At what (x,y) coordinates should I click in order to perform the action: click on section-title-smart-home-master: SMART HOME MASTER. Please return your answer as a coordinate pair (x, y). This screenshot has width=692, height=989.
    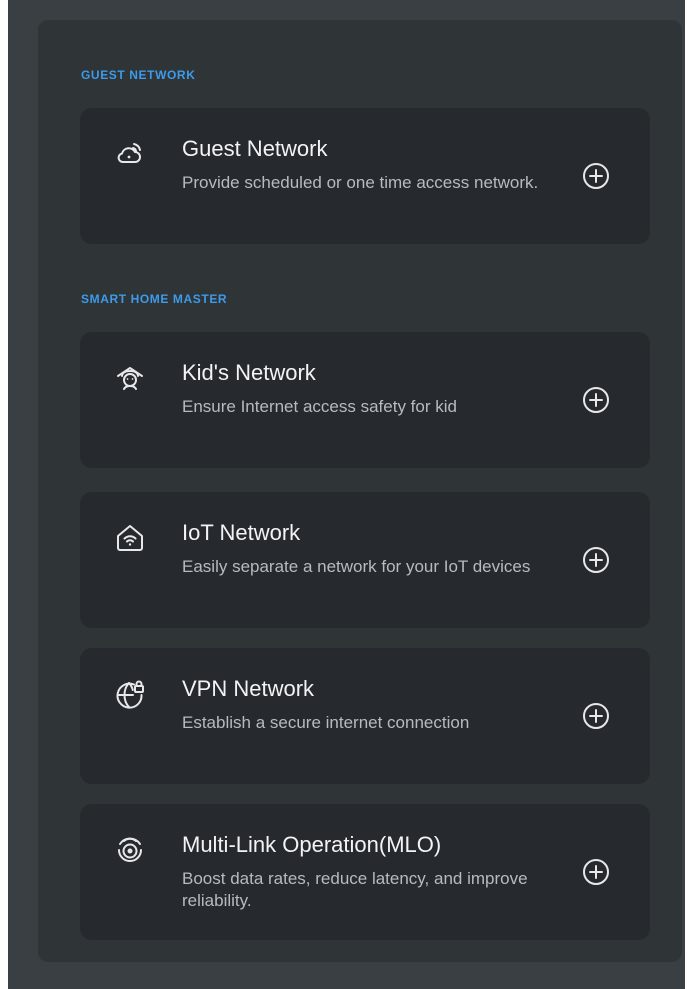
    Looking at the image, I should click on (154, 299).